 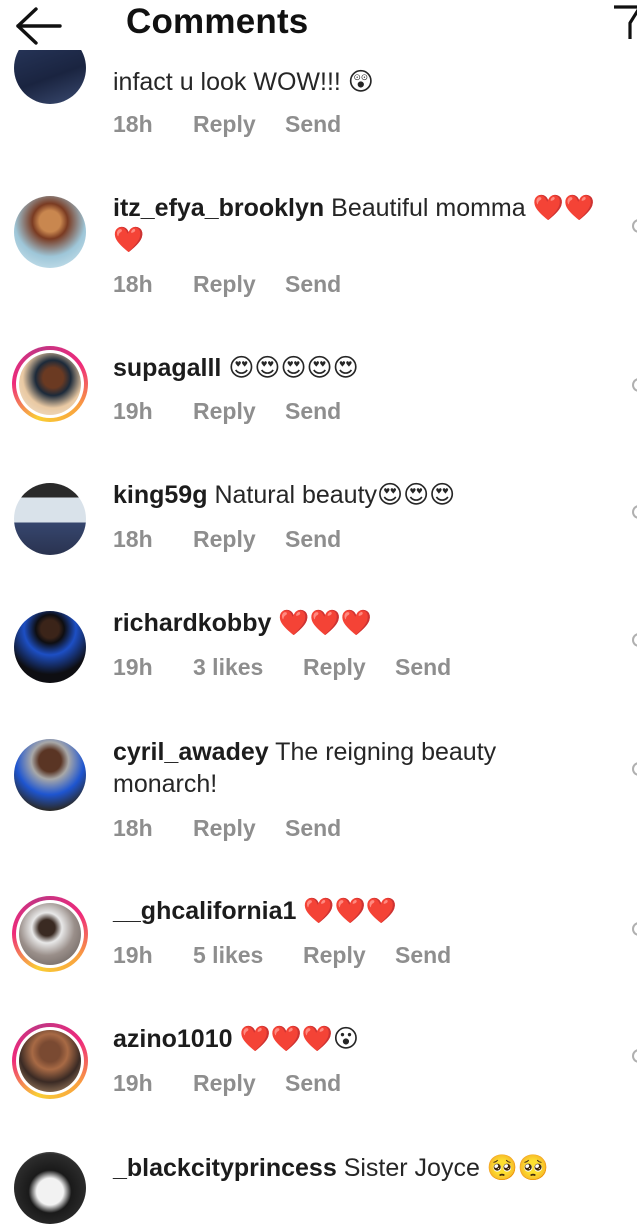 What do you see at coordinates (204, 911) in the screenshot?
I see `comment-username: __ghcalifornia1` at bounding box center [204, 911].